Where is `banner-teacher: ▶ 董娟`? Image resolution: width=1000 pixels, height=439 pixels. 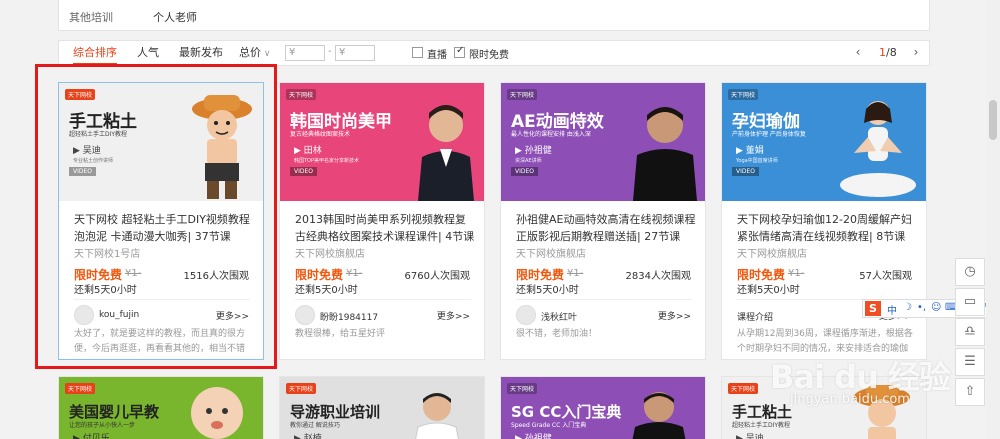
banner-teacher: ▶ 董娟 is located at coordinates (750, 151).